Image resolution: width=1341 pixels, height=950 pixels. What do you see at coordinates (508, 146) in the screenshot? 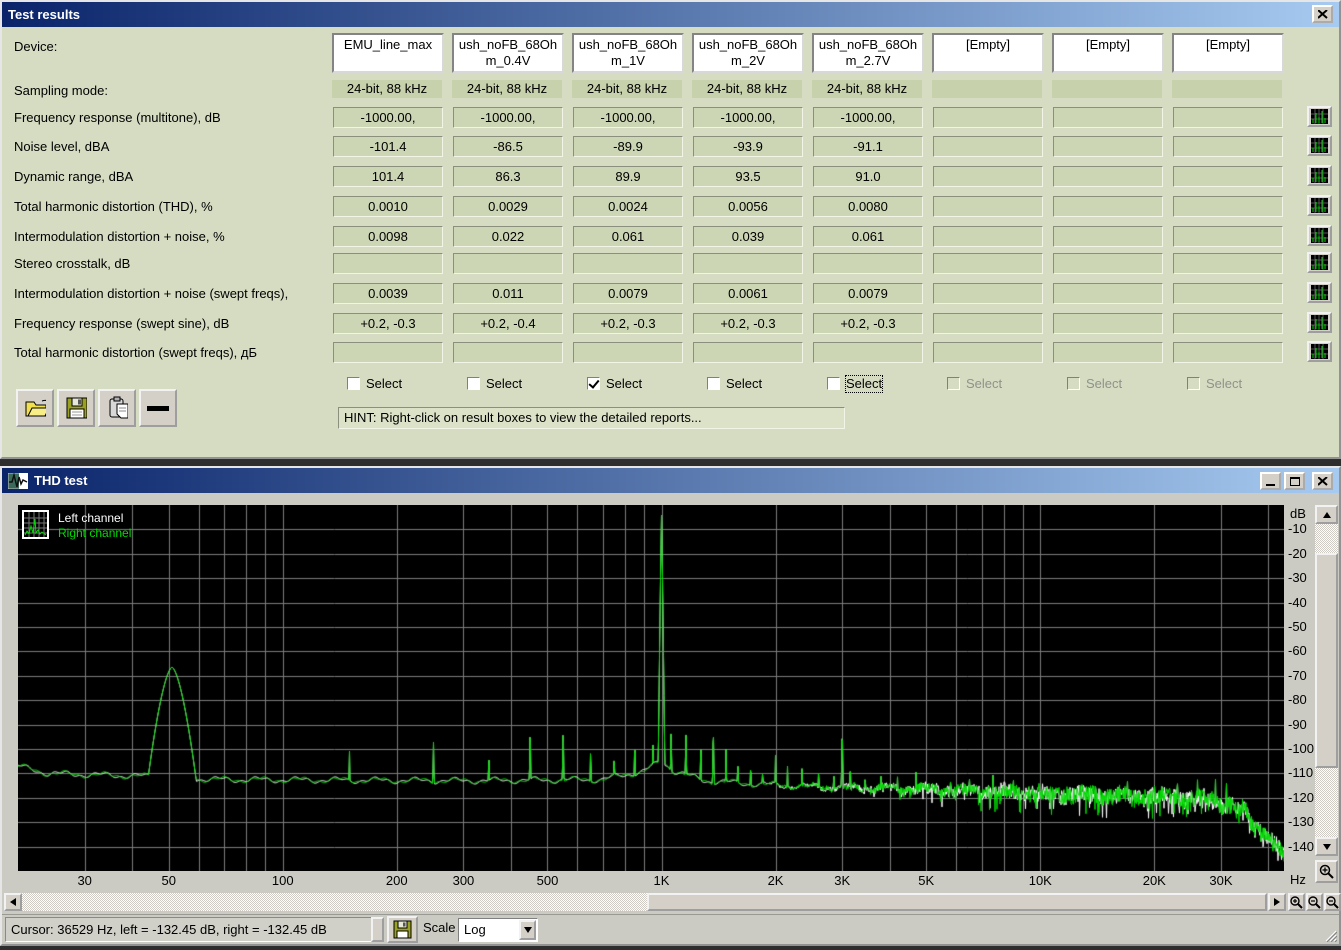
I see `result-value-box: -86.5` at bounding box center [508, 146].